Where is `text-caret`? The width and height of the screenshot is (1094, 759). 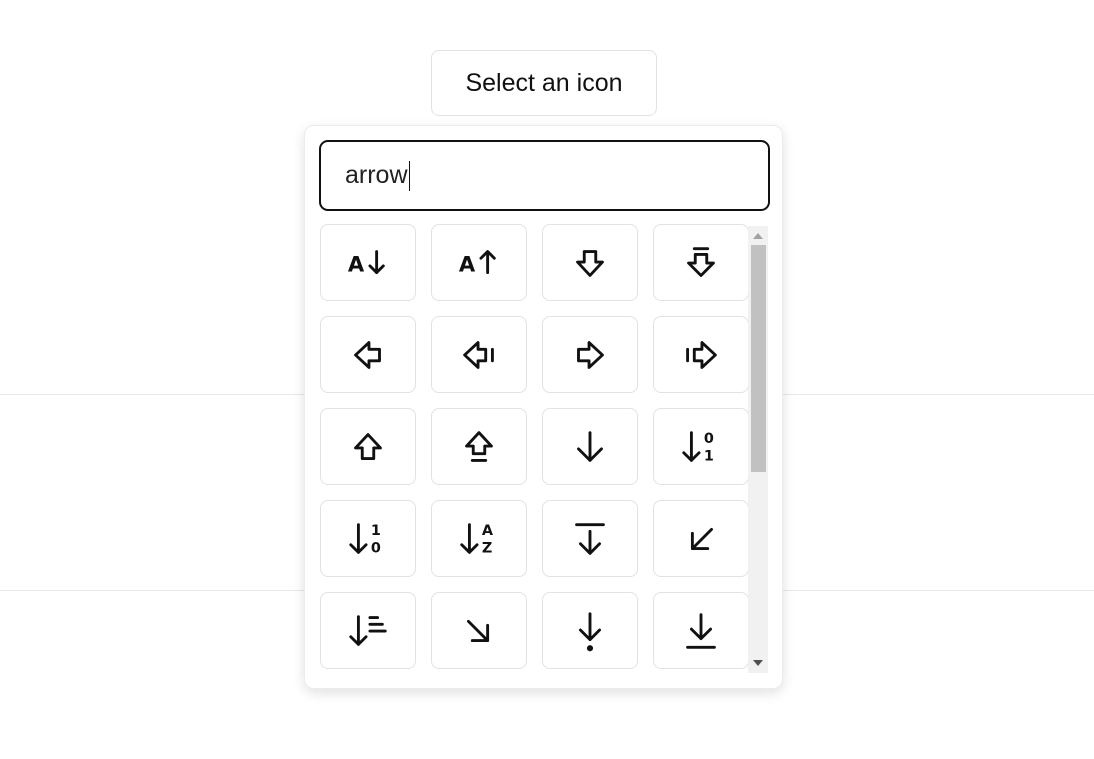 text-caret is located at coordinates (409, 175).